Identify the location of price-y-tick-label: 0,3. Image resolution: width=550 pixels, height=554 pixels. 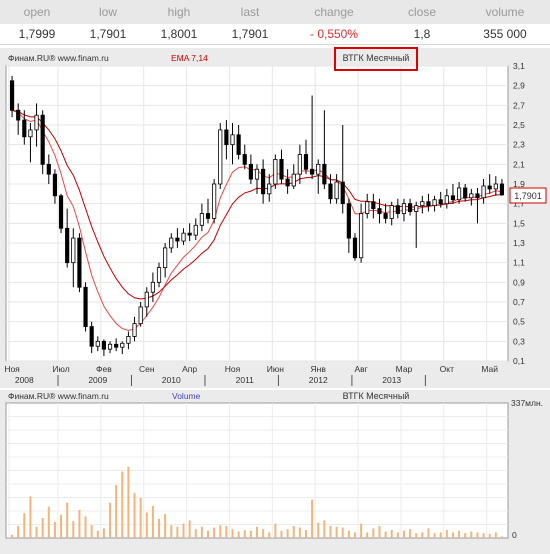
(519, 341).